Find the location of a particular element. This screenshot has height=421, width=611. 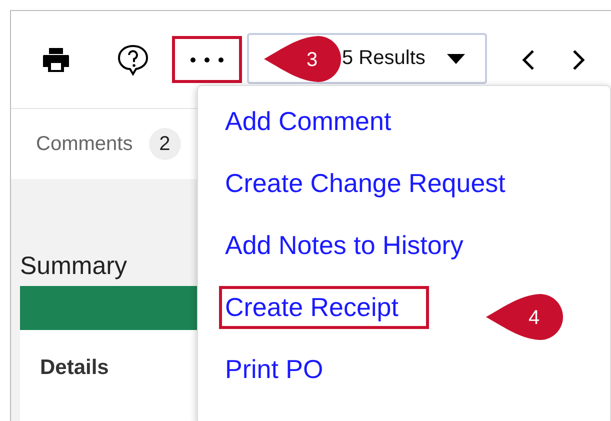

printer-icon is located at coordinates (56, 60).